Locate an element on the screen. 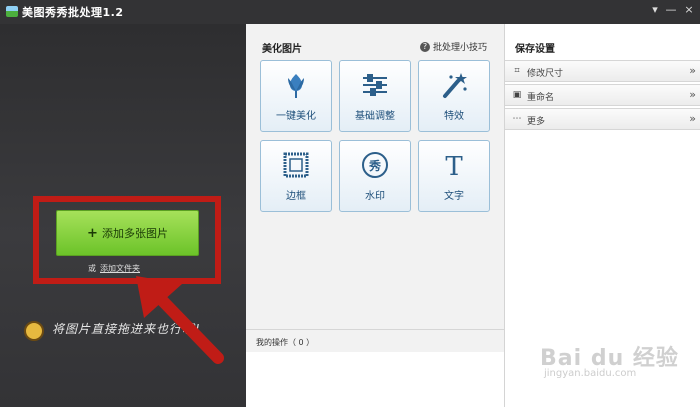 Image resolution: width=700 pixels, height=407 pixels. more-icon: ⋯ is located at coordinates (517, 119).